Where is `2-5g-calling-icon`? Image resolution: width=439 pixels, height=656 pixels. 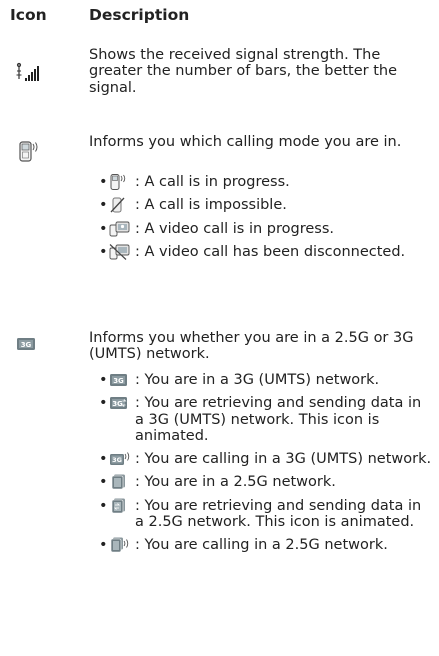 2-5g-calling-icon is located at coordinates (120, 545).